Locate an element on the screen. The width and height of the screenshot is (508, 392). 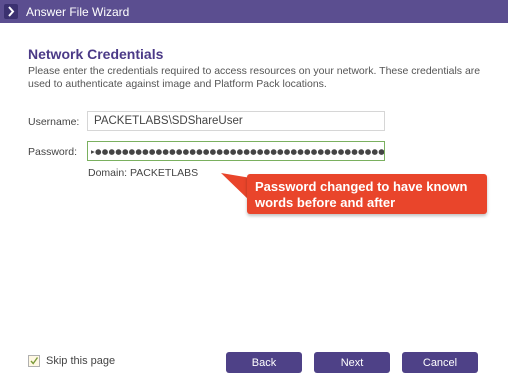
wizard-app-icon is located at coordinates (11, 11).